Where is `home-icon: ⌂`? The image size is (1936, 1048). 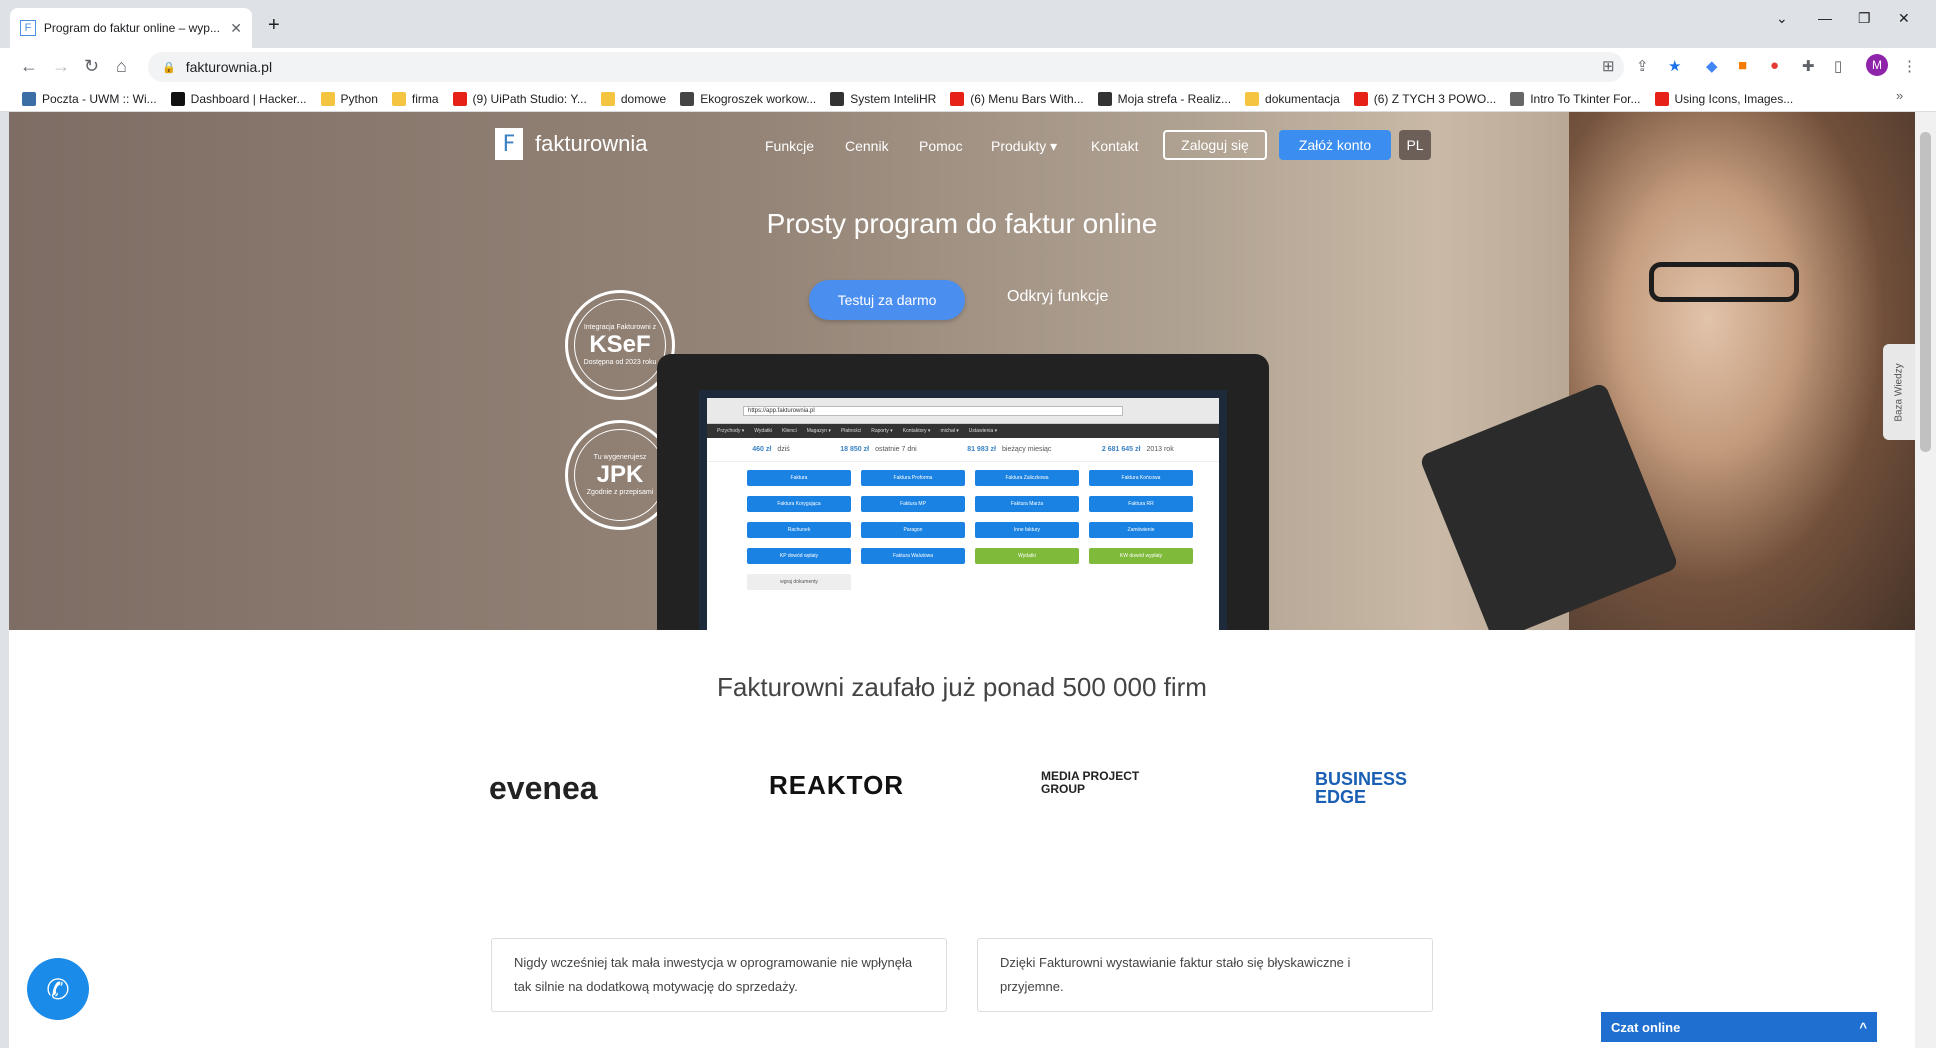
home-icon: ⌂ is located at coordinates (121, 66).